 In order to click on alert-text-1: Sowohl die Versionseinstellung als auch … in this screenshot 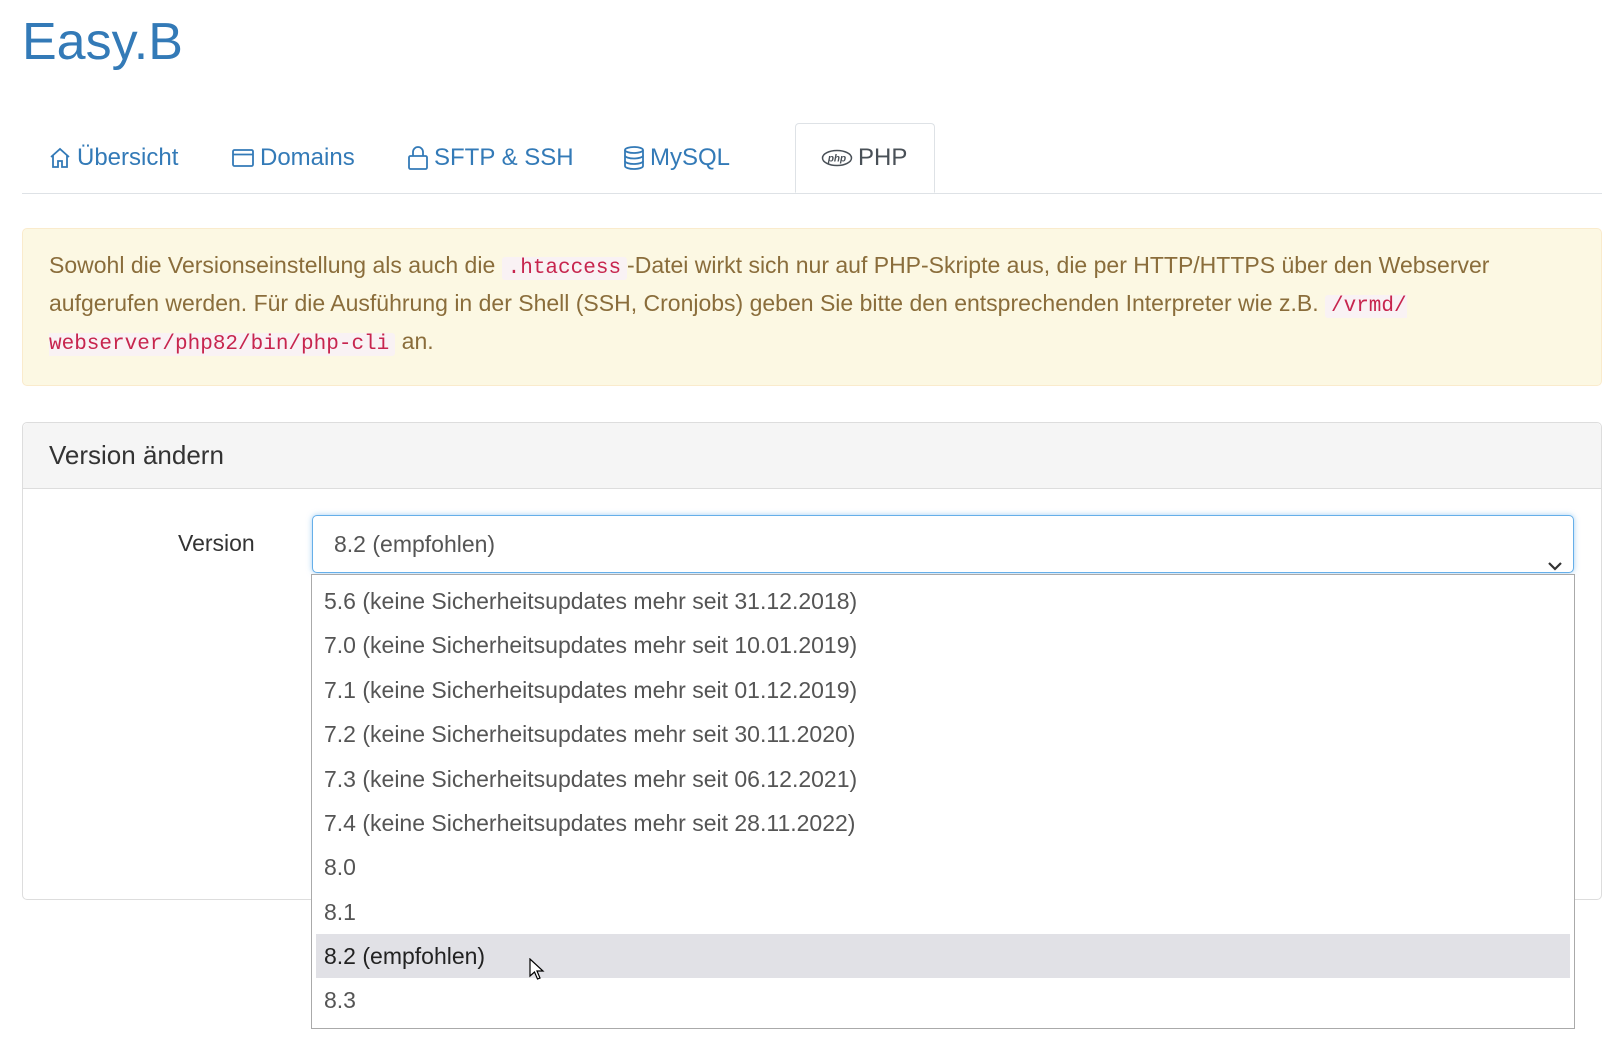, I will do `click(272, 265)`.